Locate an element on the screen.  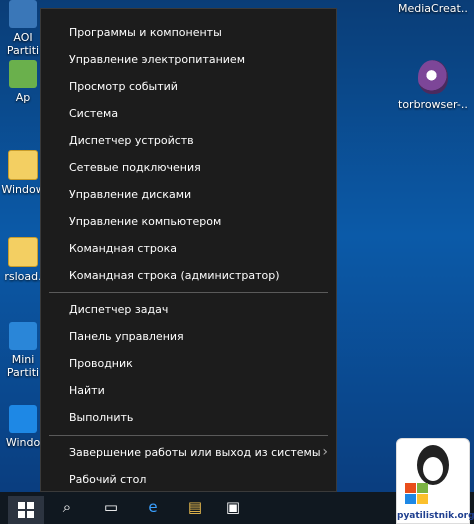
menu-item-computer-management: Управление компьютером is located at coordinates (188, 221).